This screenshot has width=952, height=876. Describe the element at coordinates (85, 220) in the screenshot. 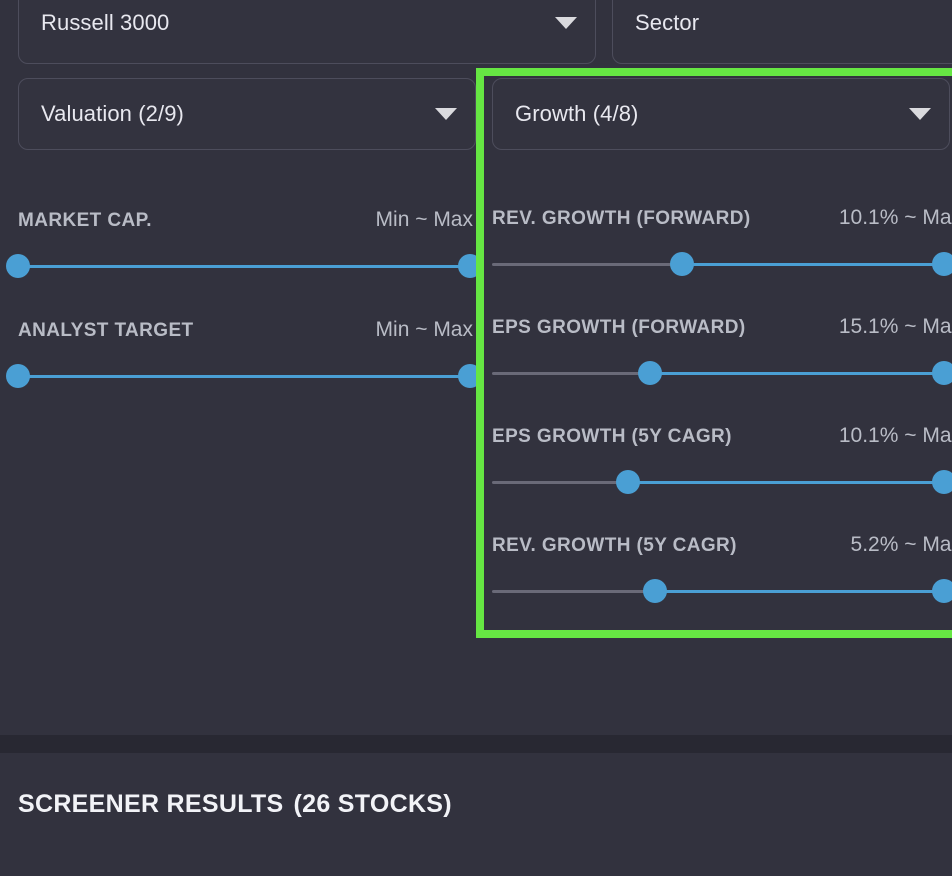

I see `filter-label: MARKET CAP.` at that location.